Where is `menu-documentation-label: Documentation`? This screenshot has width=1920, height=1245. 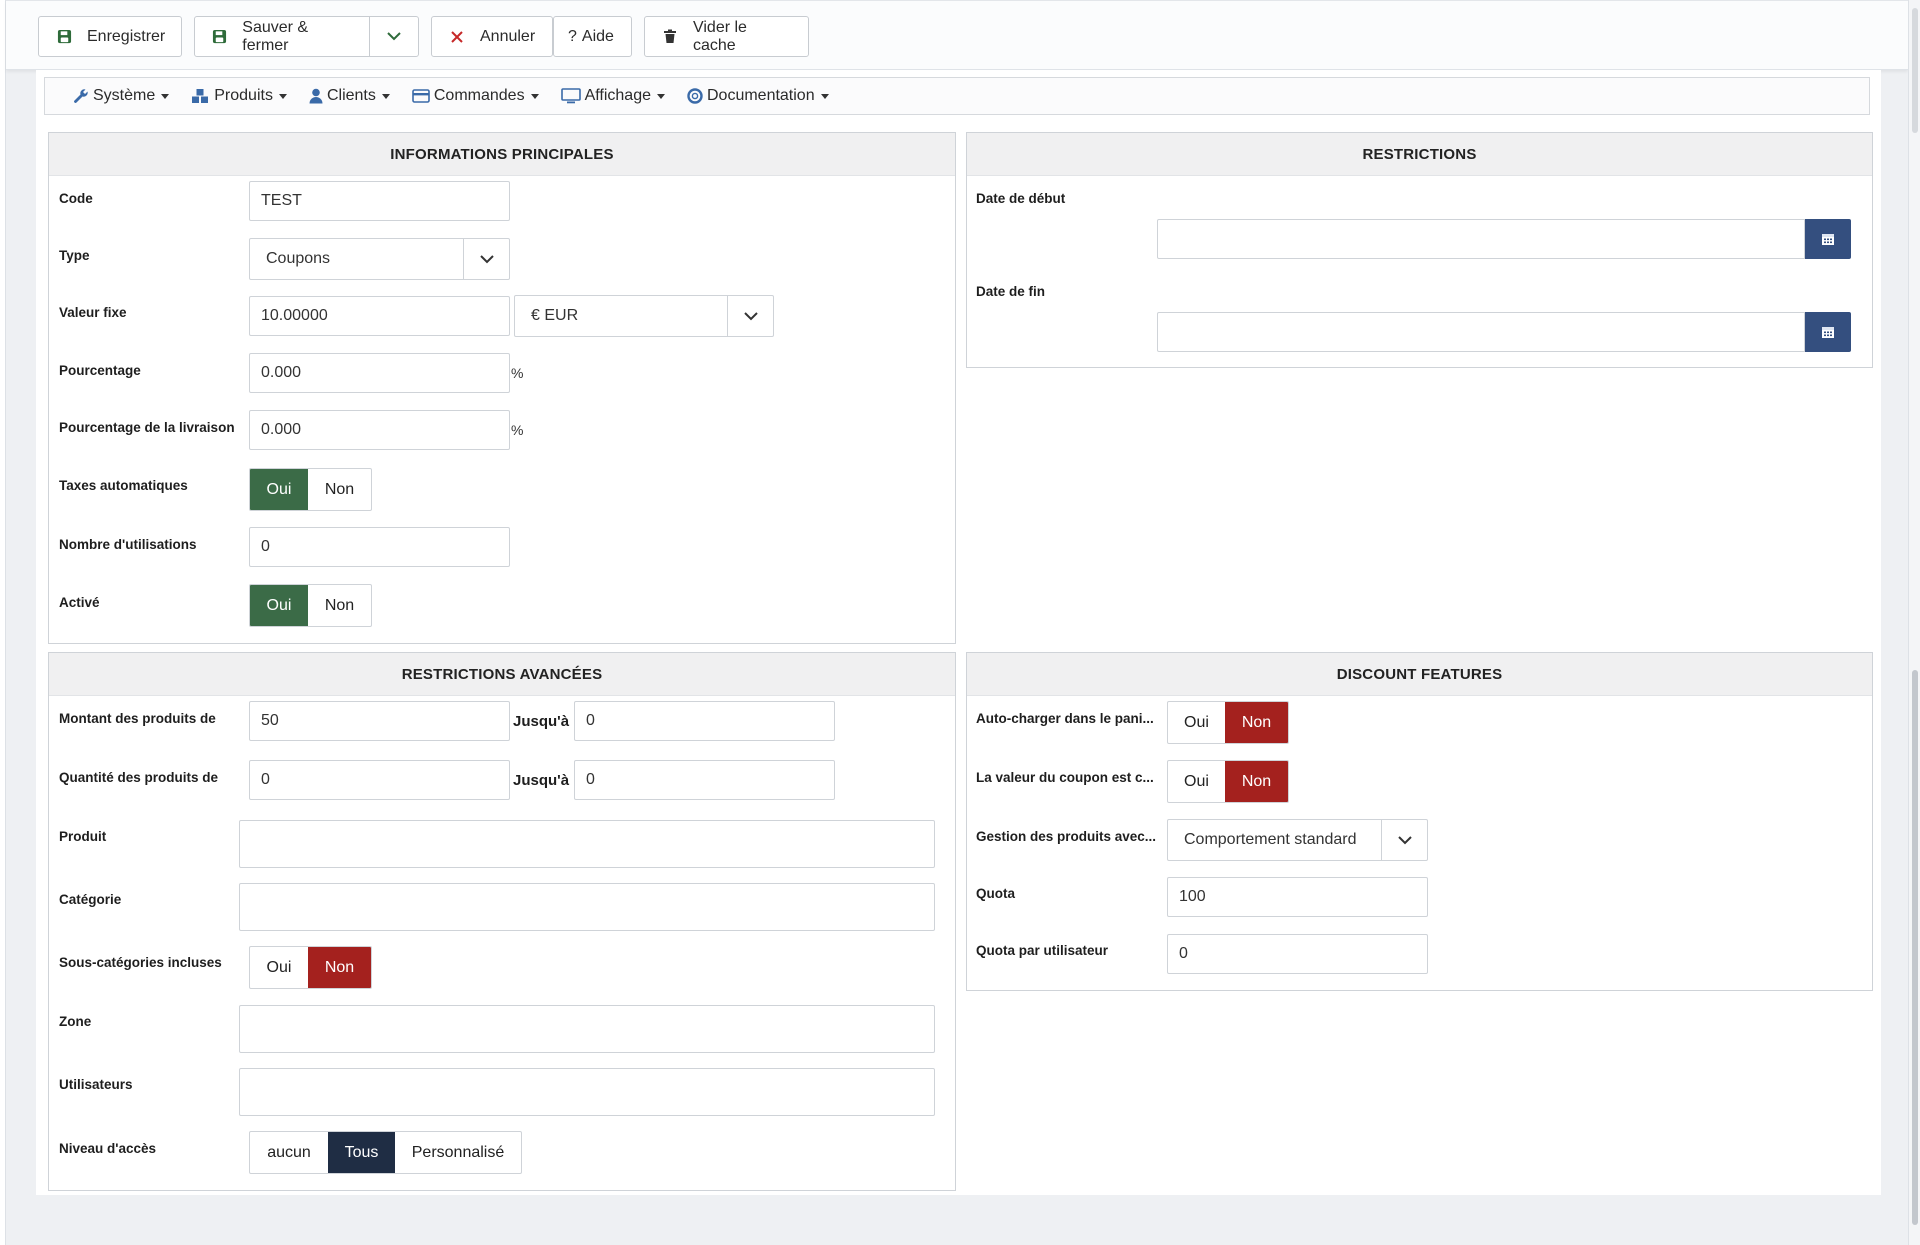
menu-documentation-label: Documentation is located at coordinates (760, 95).